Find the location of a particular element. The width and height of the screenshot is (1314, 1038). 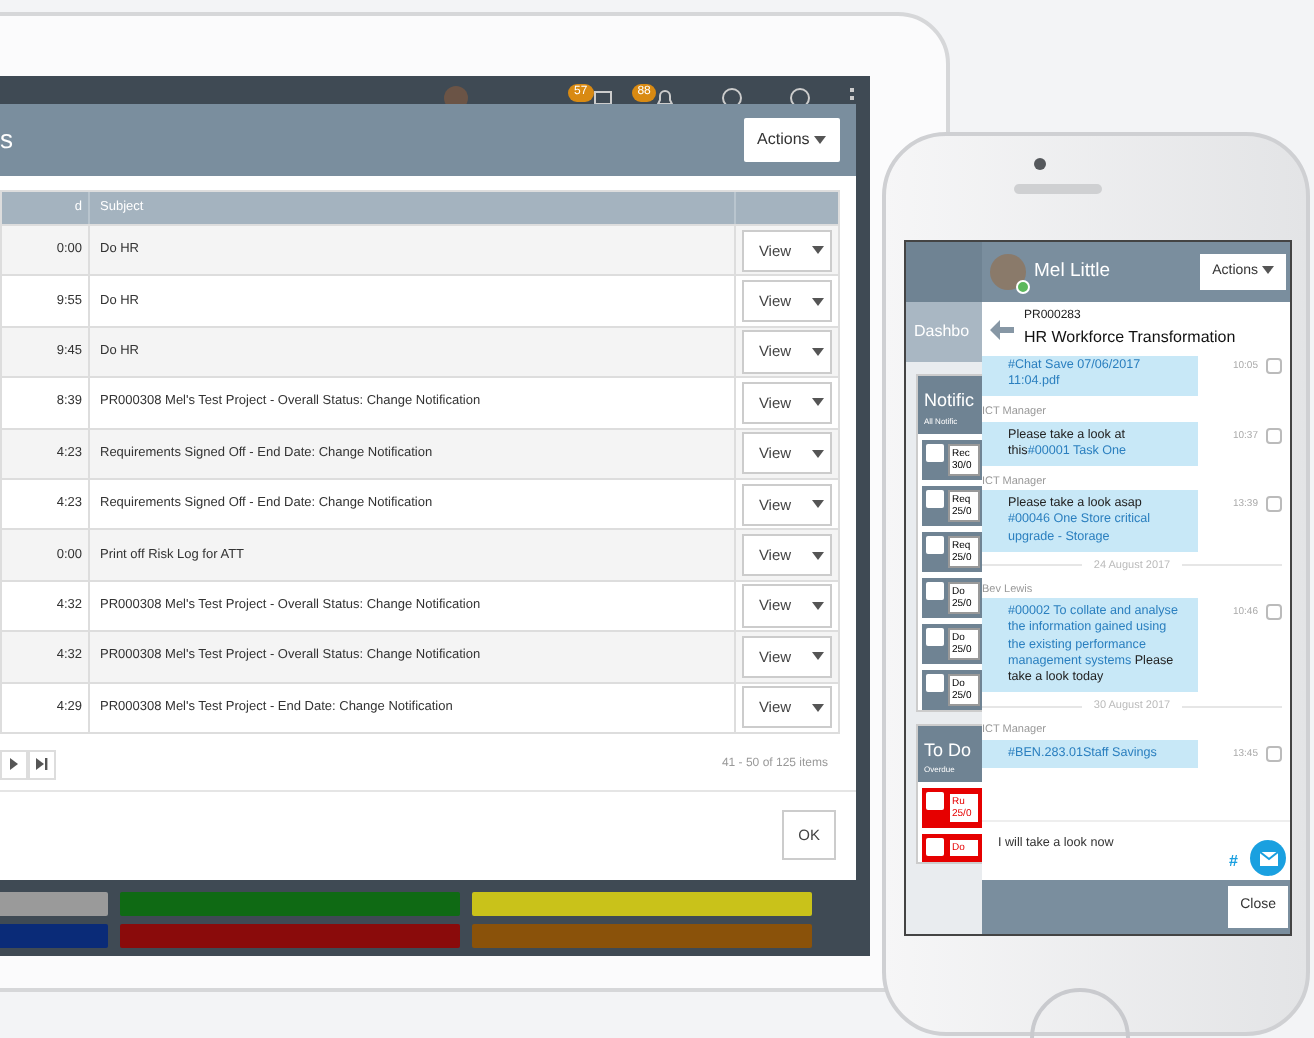

last-page-button is located at coordinates (42, 764).